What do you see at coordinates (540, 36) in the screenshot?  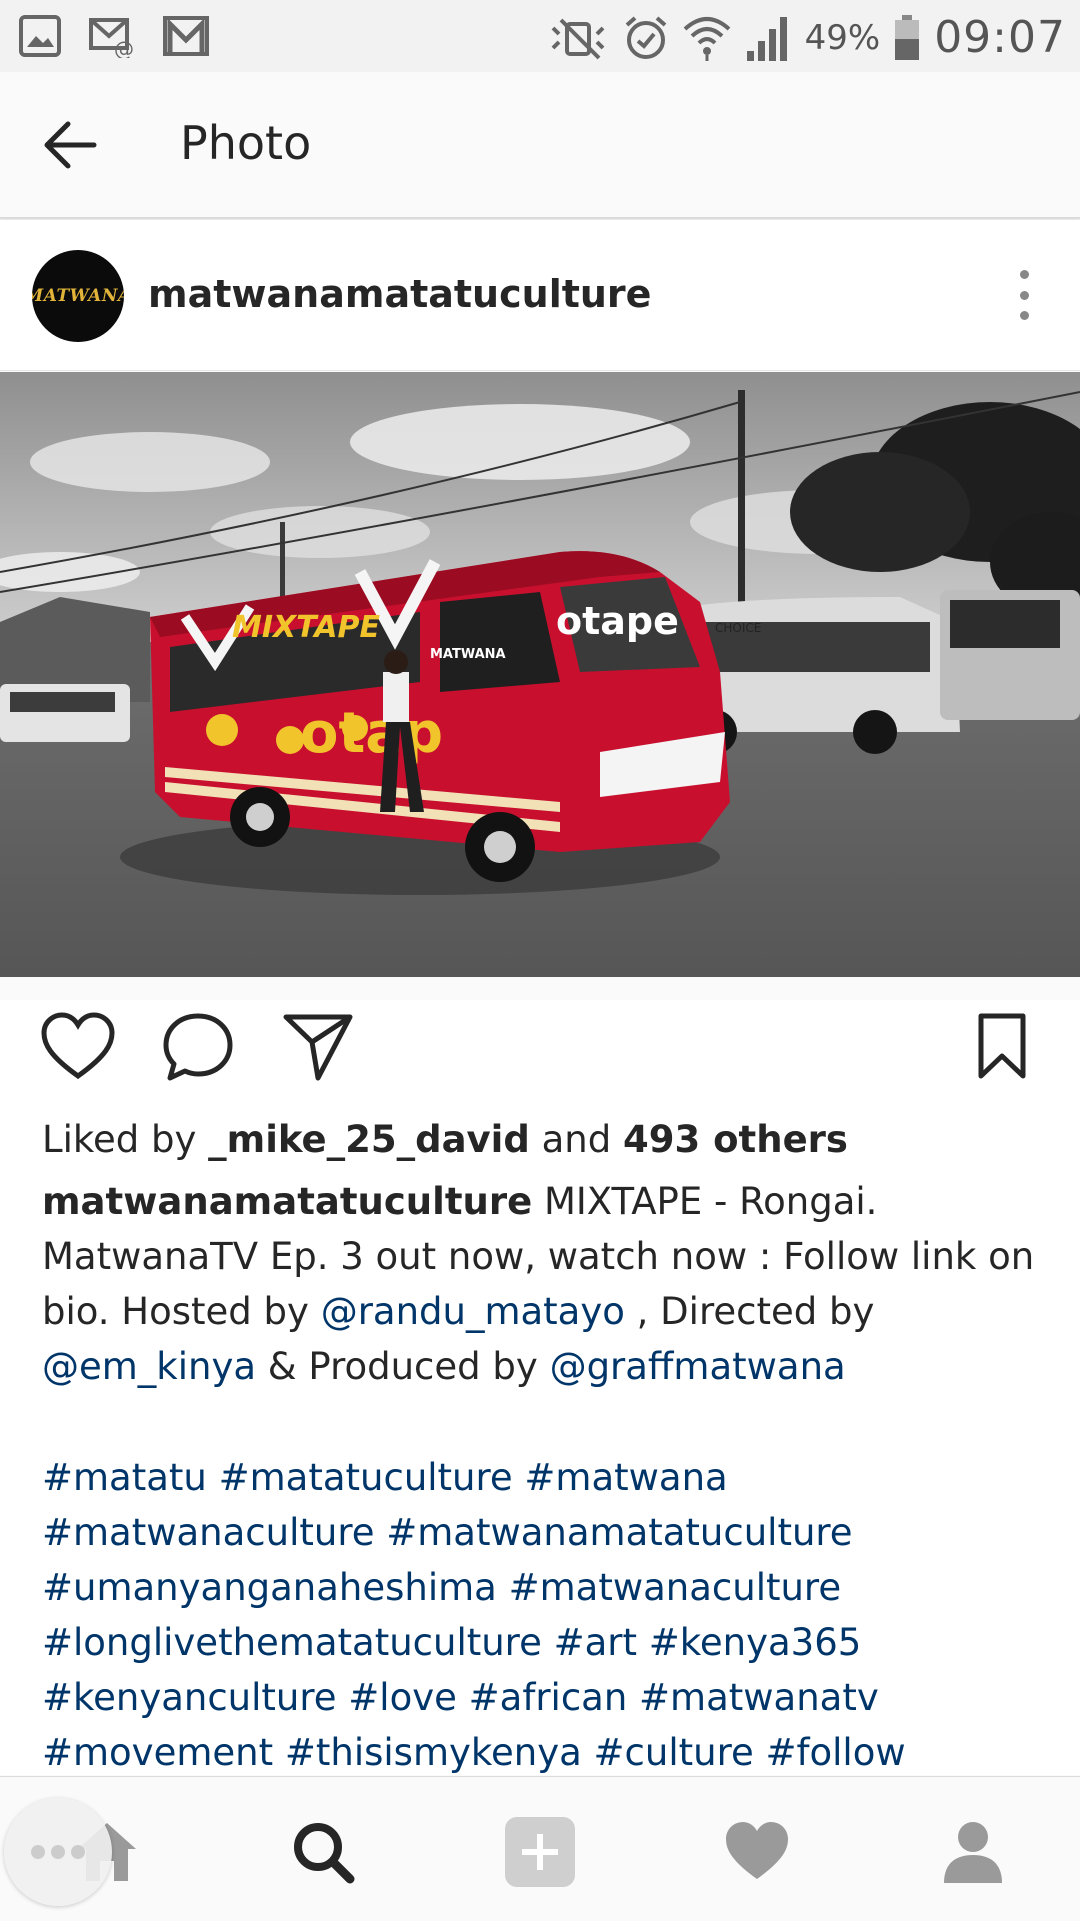 I see `status-bar: @ 49% 09:07` at bounding box center [540, 36].